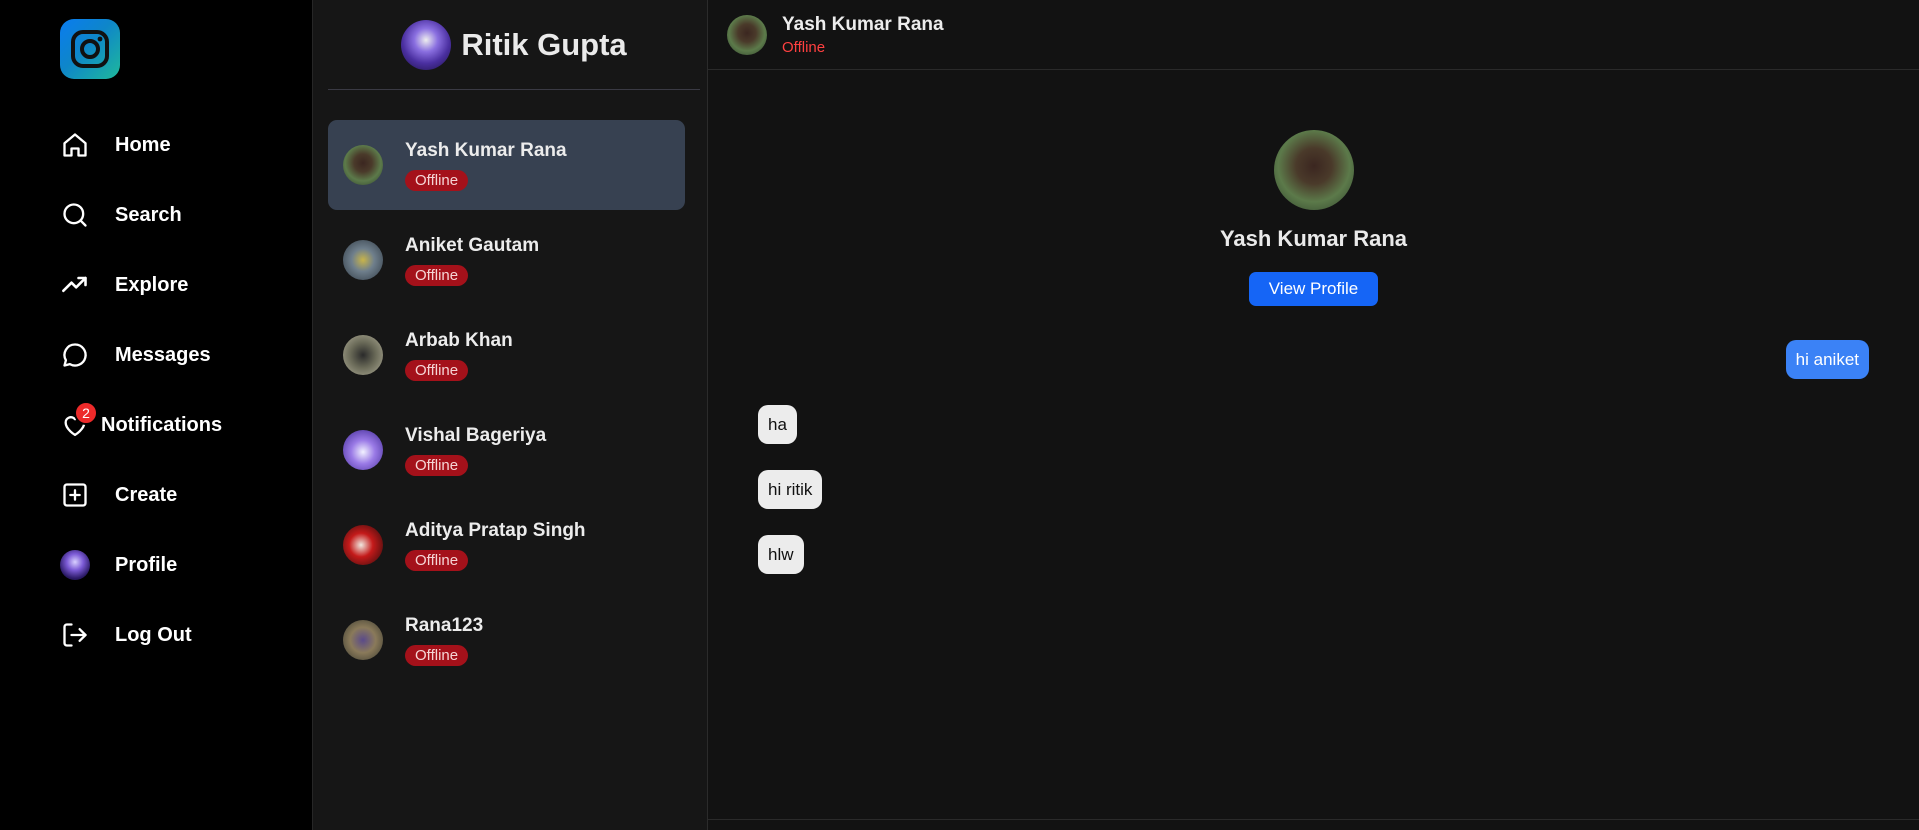 The height and width of the screenshot is (830, 1919). What do you see at coordinates (75, 285) in the screenshot?
I see `trending-icon` at bounding box center [75, 285].